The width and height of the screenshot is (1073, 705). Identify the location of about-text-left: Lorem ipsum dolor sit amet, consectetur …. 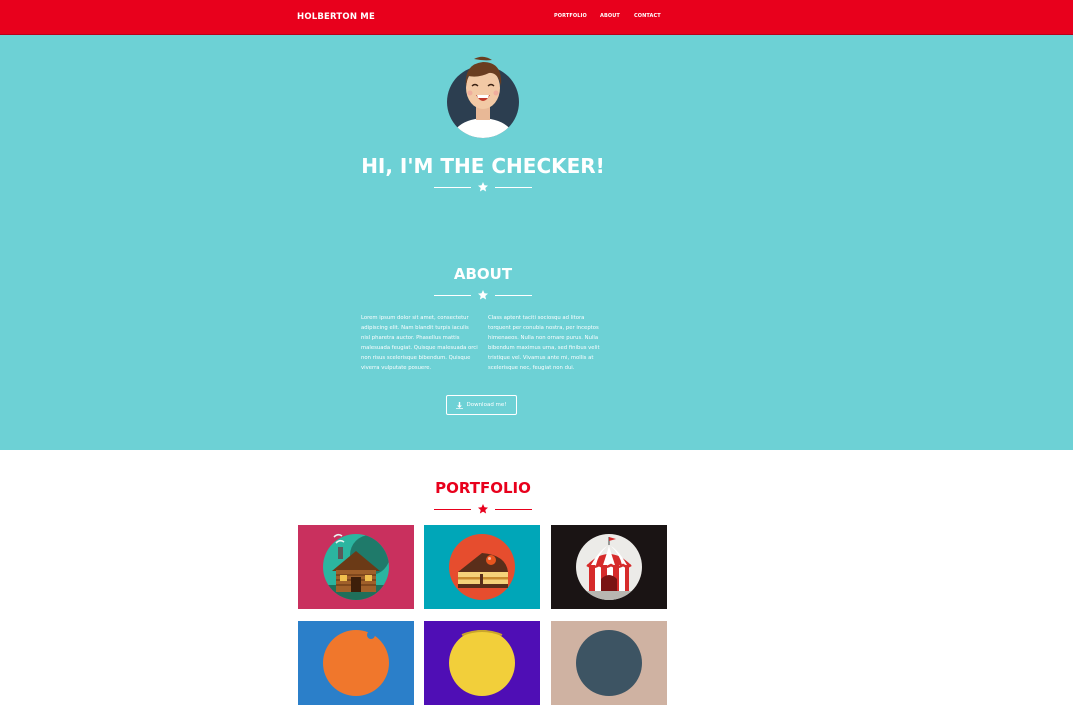
(419, 343).